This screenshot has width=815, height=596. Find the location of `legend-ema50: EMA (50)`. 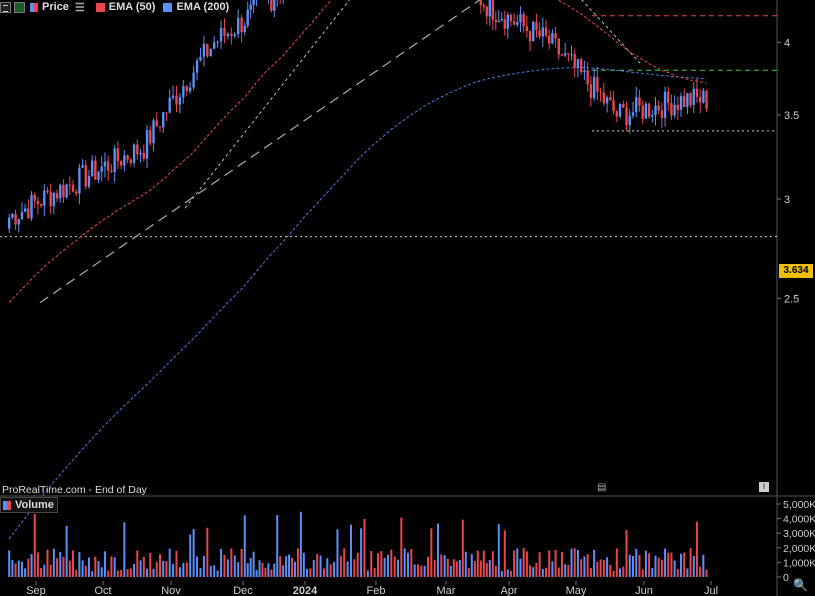

legend-ema50: EMA (50) is located at coordinates (125, 7).